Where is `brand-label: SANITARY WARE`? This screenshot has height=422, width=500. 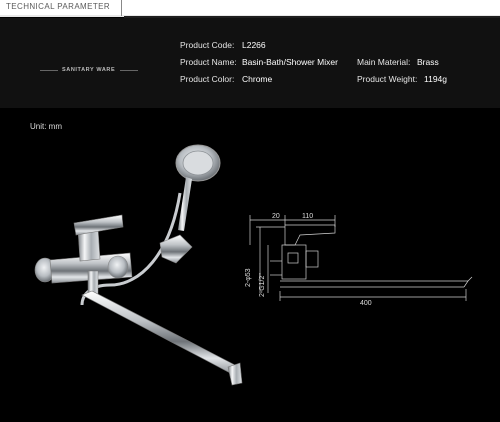
brand-label: SANITARY WARE is located at coordinates (89, 70).